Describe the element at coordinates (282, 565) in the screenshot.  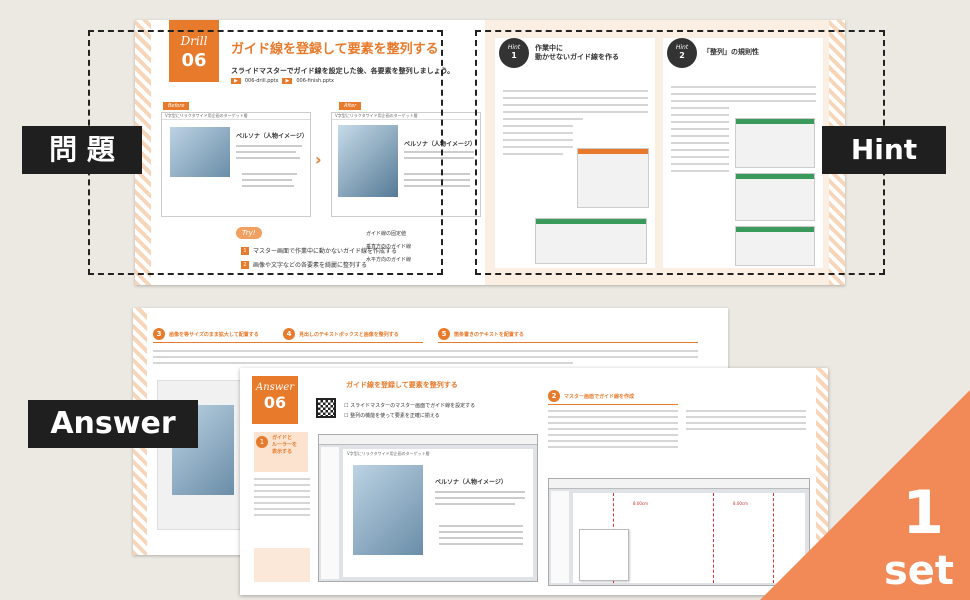
I see `note-box` at that location.